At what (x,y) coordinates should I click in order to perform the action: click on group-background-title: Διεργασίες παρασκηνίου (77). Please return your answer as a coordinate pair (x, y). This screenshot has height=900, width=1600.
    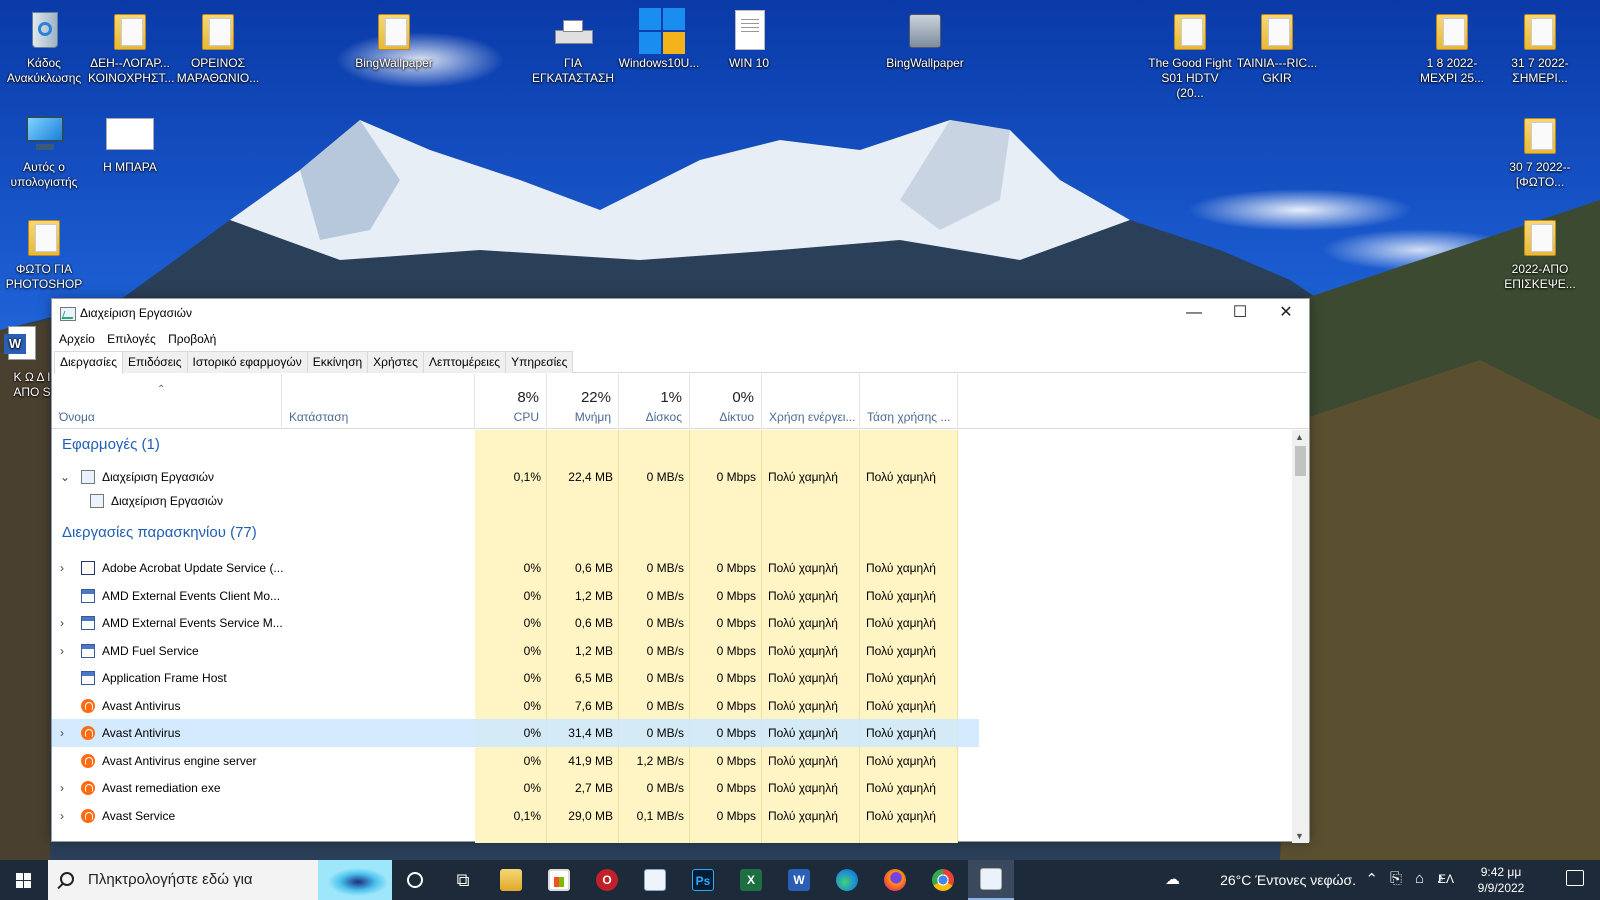
    Looking at the image, I should click on (159, 533).